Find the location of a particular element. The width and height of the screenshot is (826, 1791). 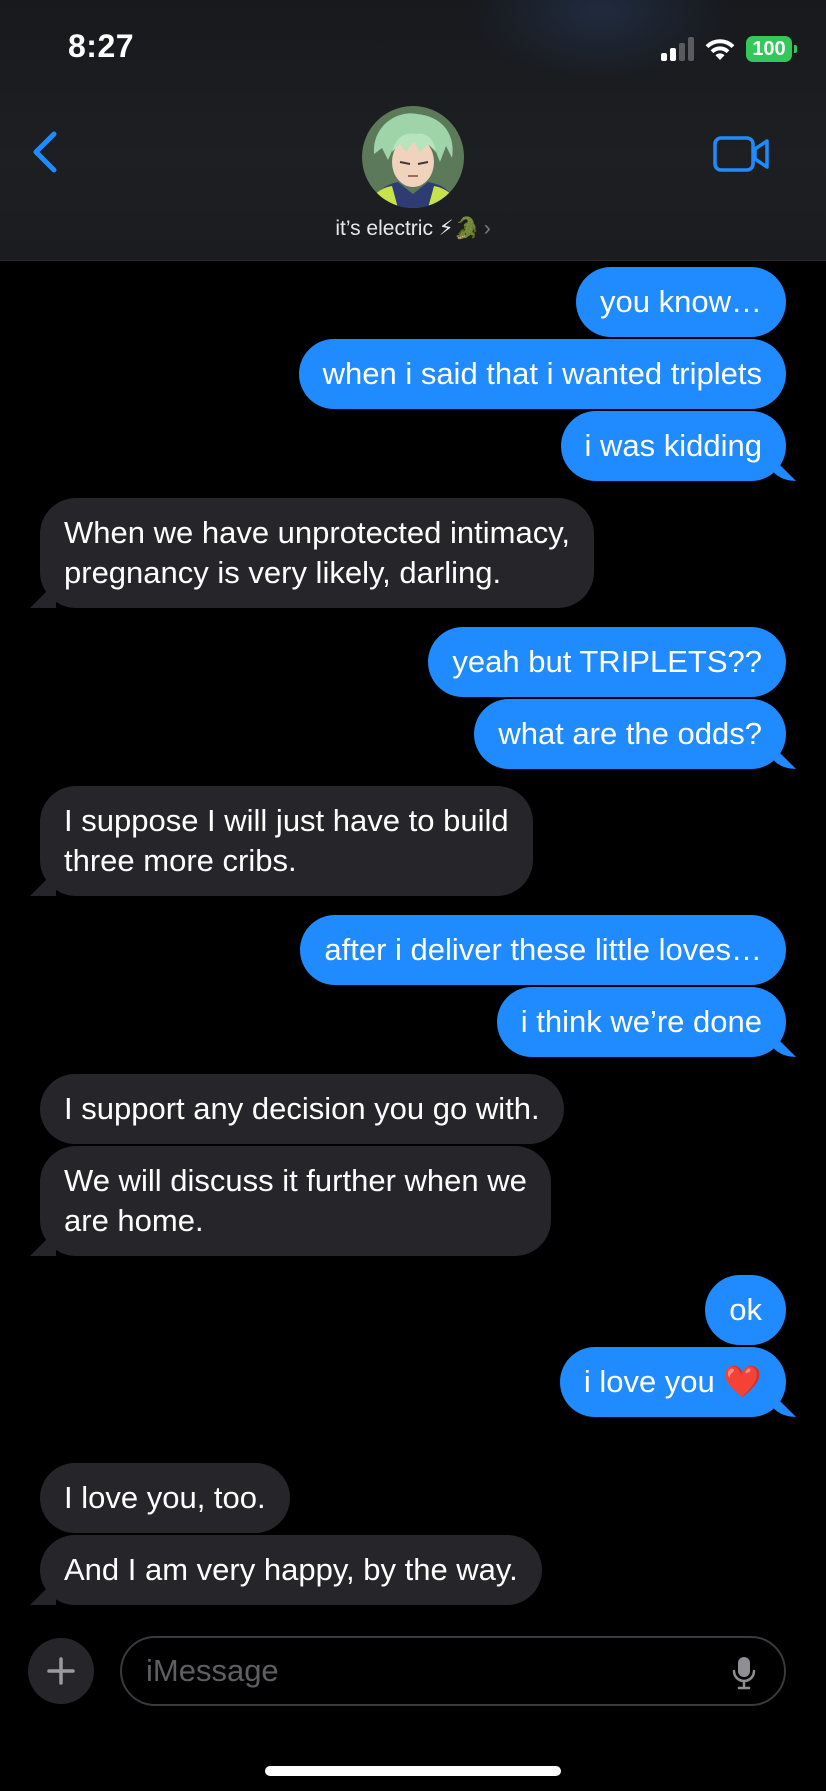

message-text: I suppose I will just have to build is located at coordinates (286, 820).